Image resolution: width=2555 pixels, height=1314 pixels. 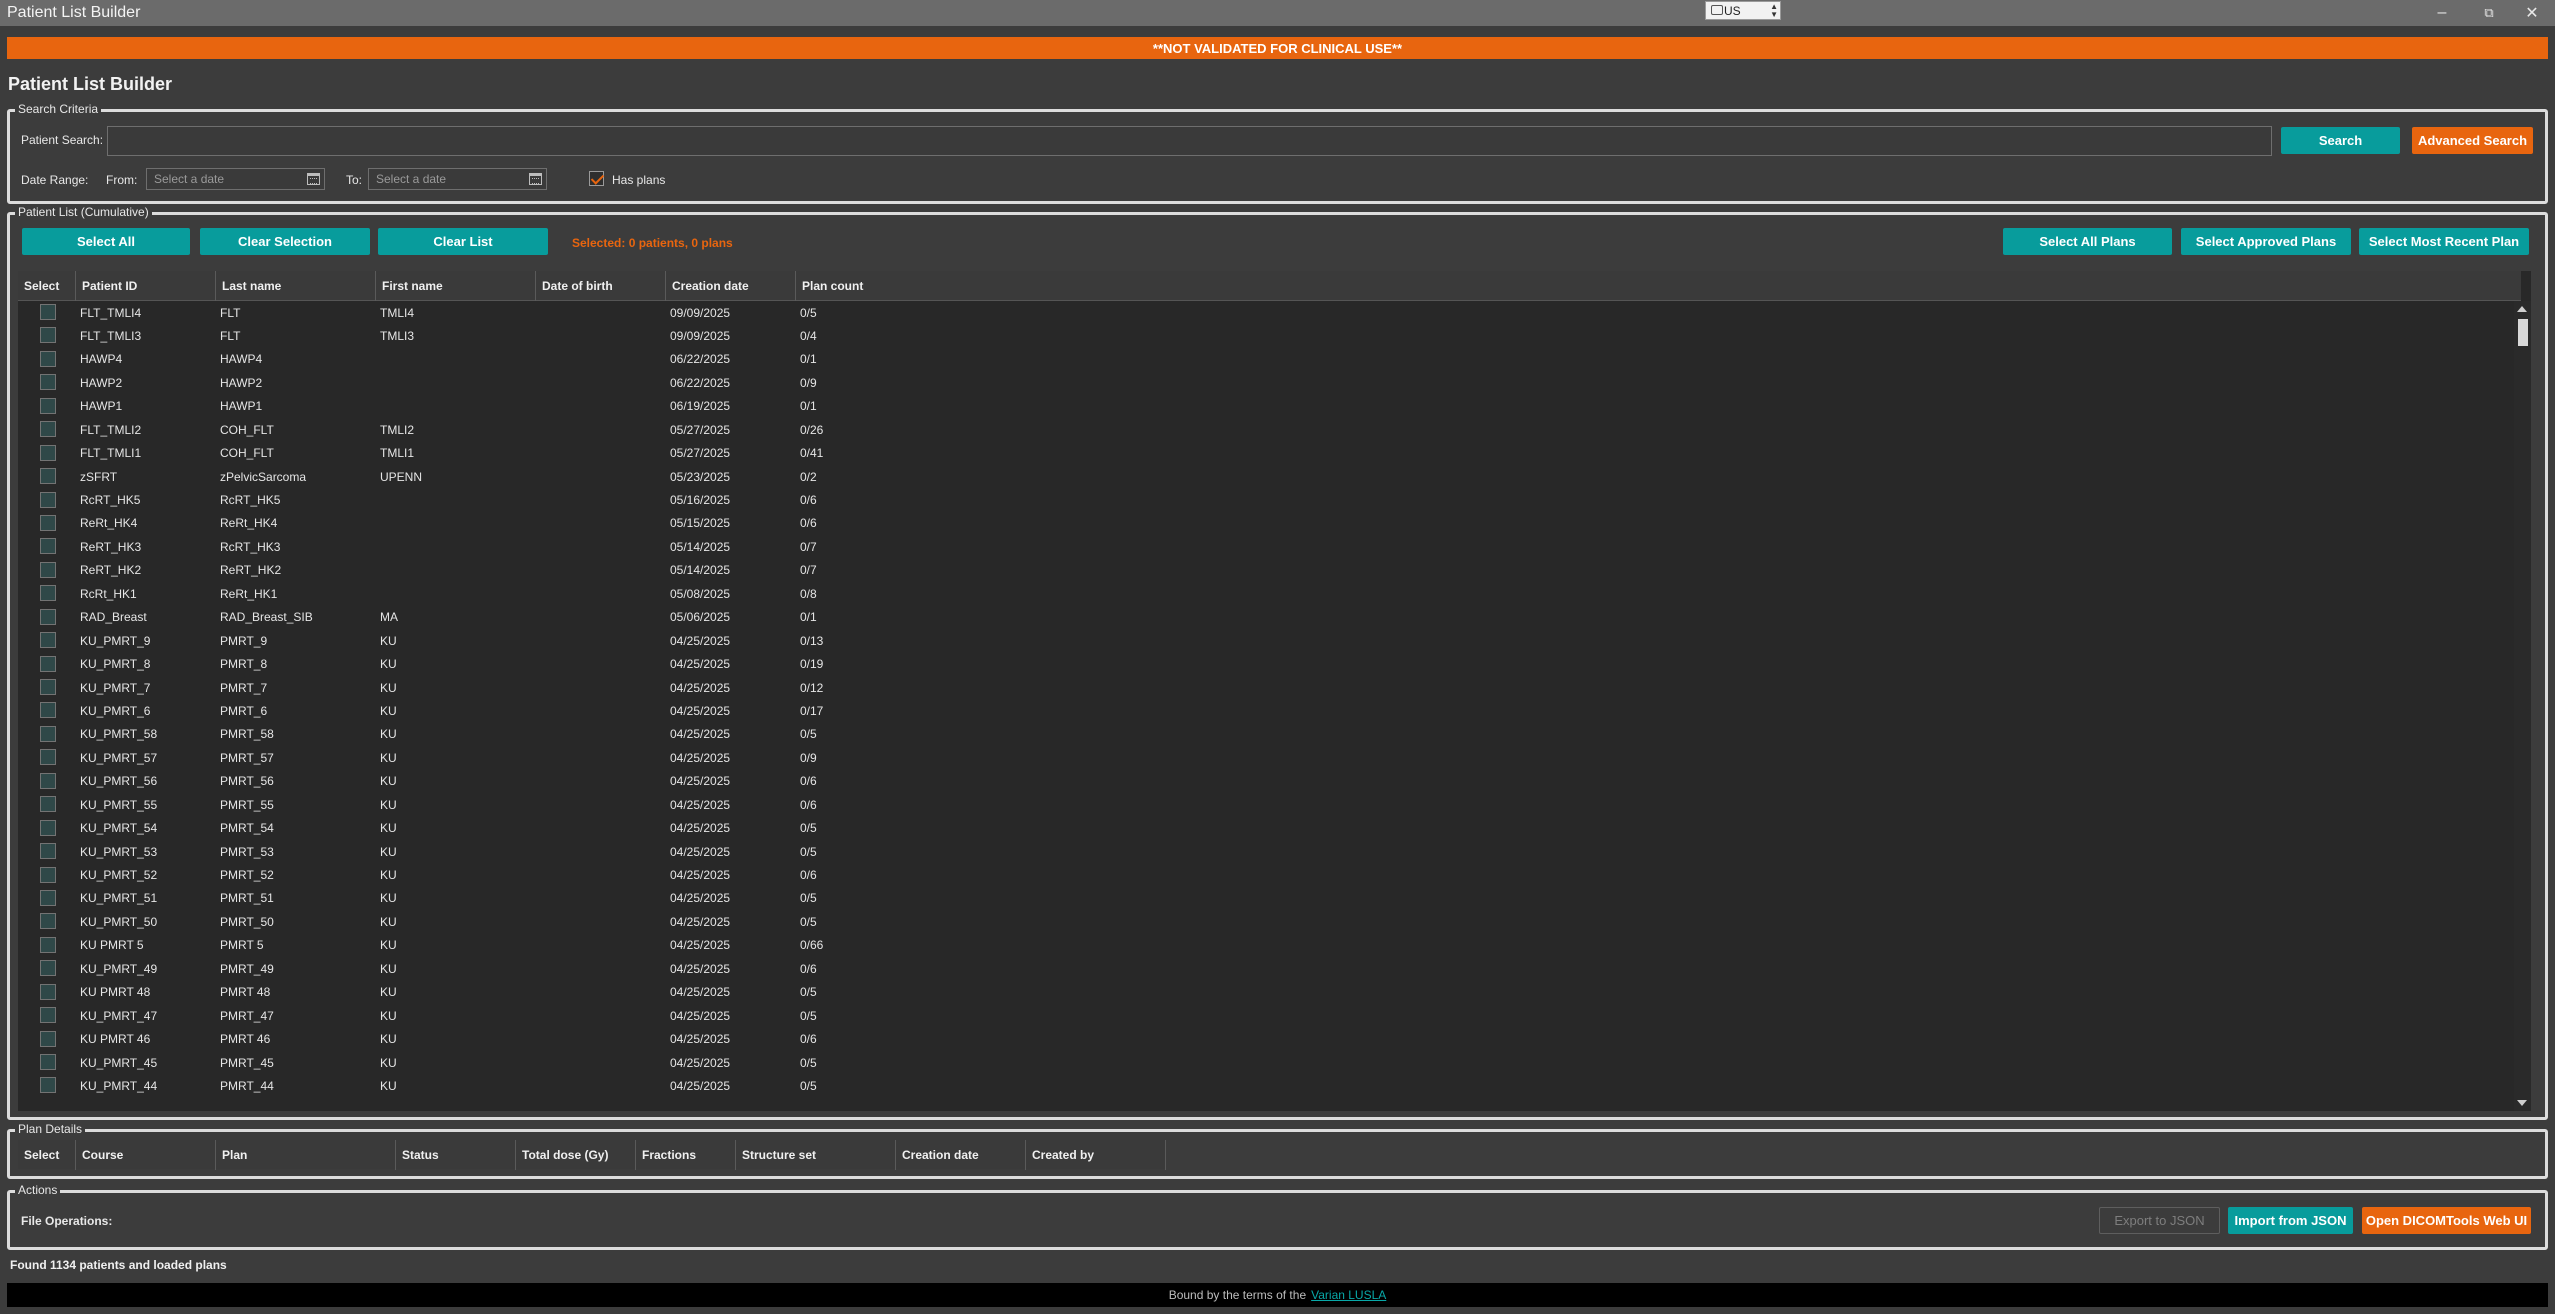 What do you see at coordinates (2472, 140) in the screenshot?
I see `advanced-search-button: Advanced Search` at bounding box center [2472, 140].